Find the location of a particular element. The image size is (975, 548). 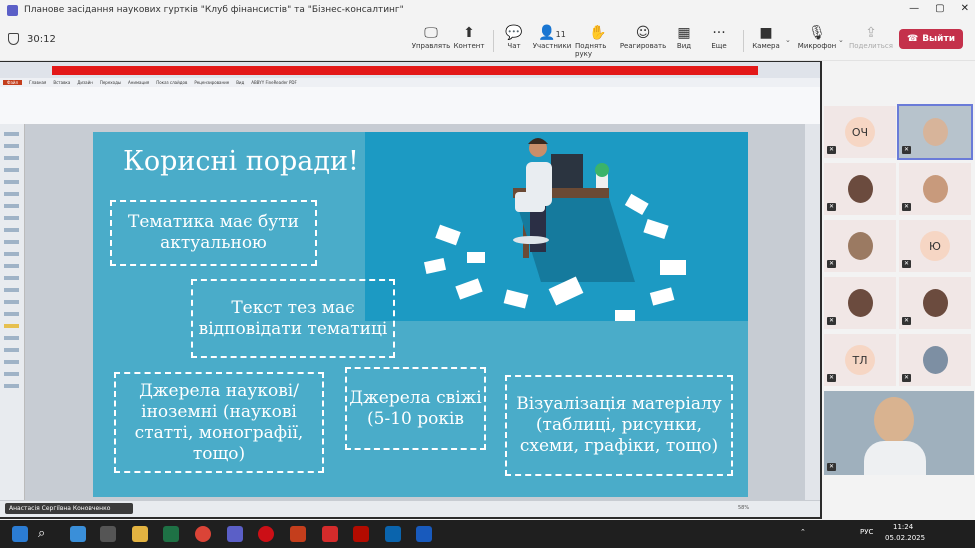

participant-video is located at coordinates (894, 420).